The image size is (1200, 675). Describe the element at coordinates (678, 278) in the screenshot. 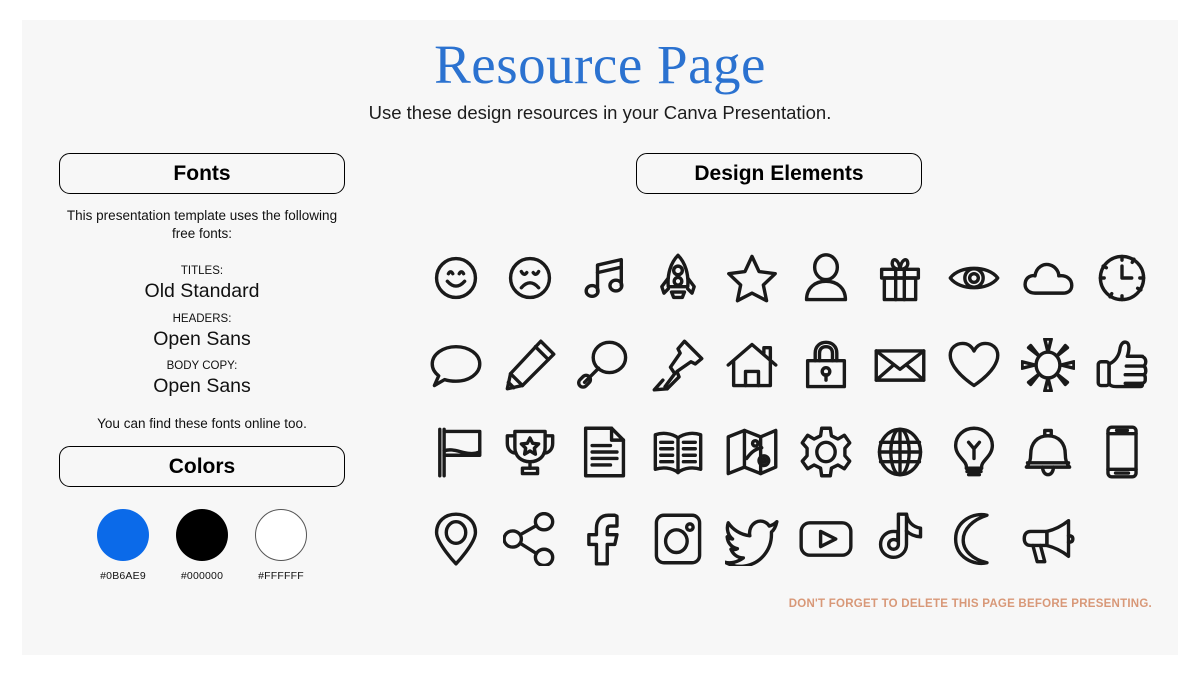

I see `rocket-icon` at that location.